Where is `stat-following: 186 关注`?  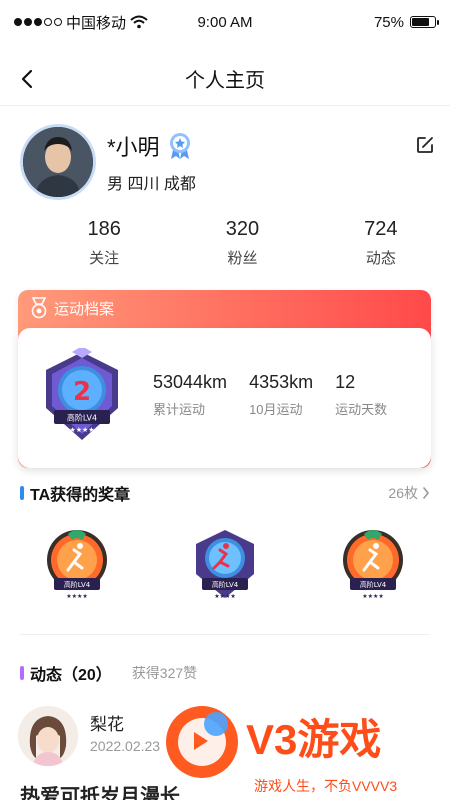 stat-following: 186 关注 is located at coordinates (104, 243).